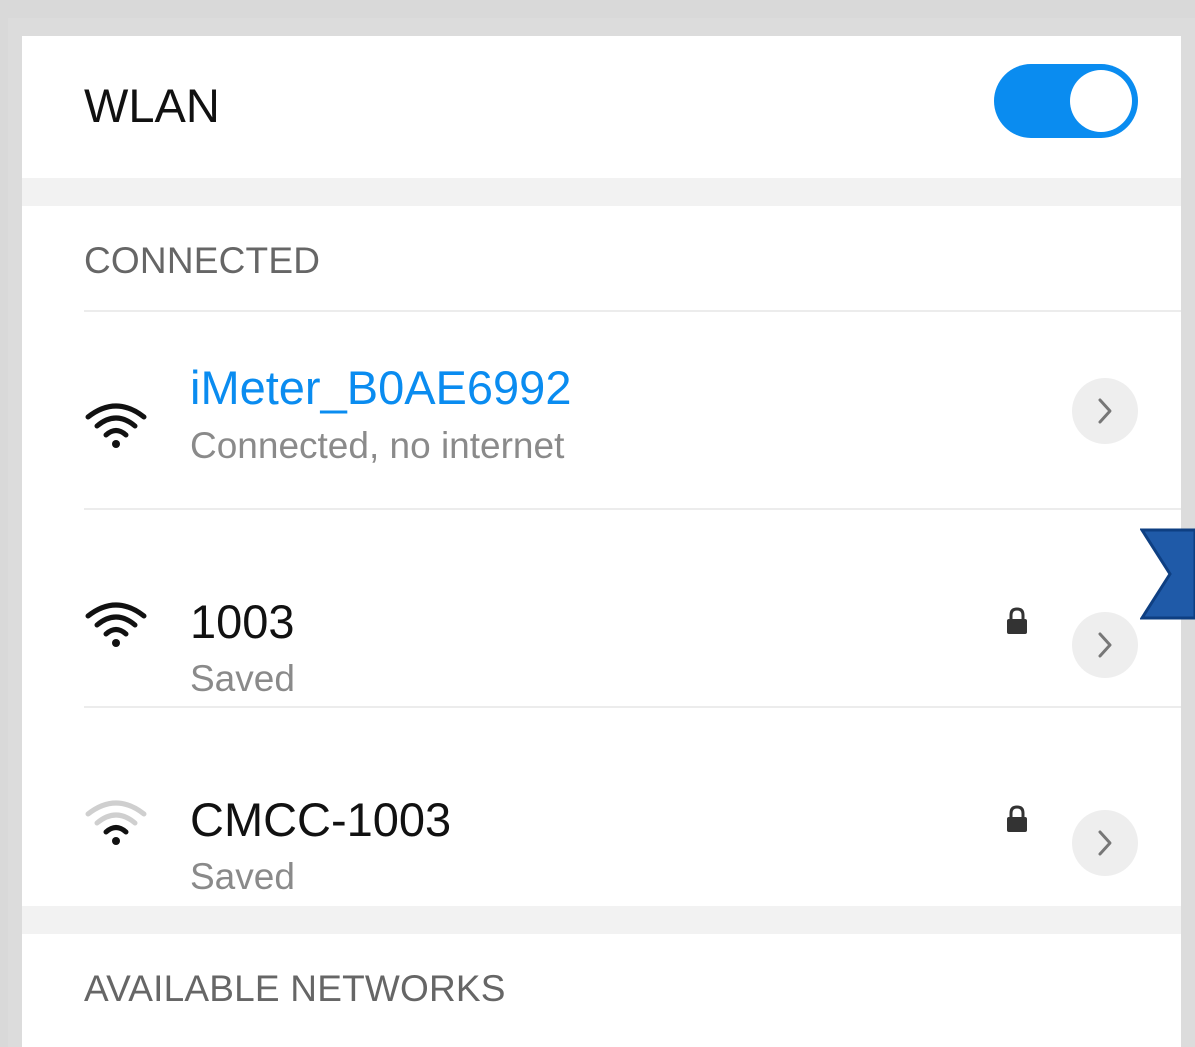  I want to click on available-networks-heading: AVAILABLE NETWORKS, so click(295, 988).